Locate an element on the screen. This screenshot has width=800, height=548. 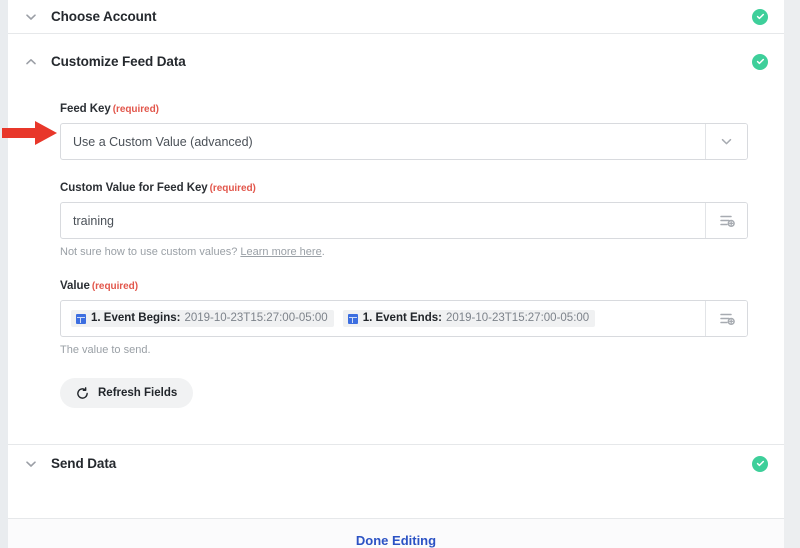
editor-footer: Done Editing is located at coordinates (396, 533).